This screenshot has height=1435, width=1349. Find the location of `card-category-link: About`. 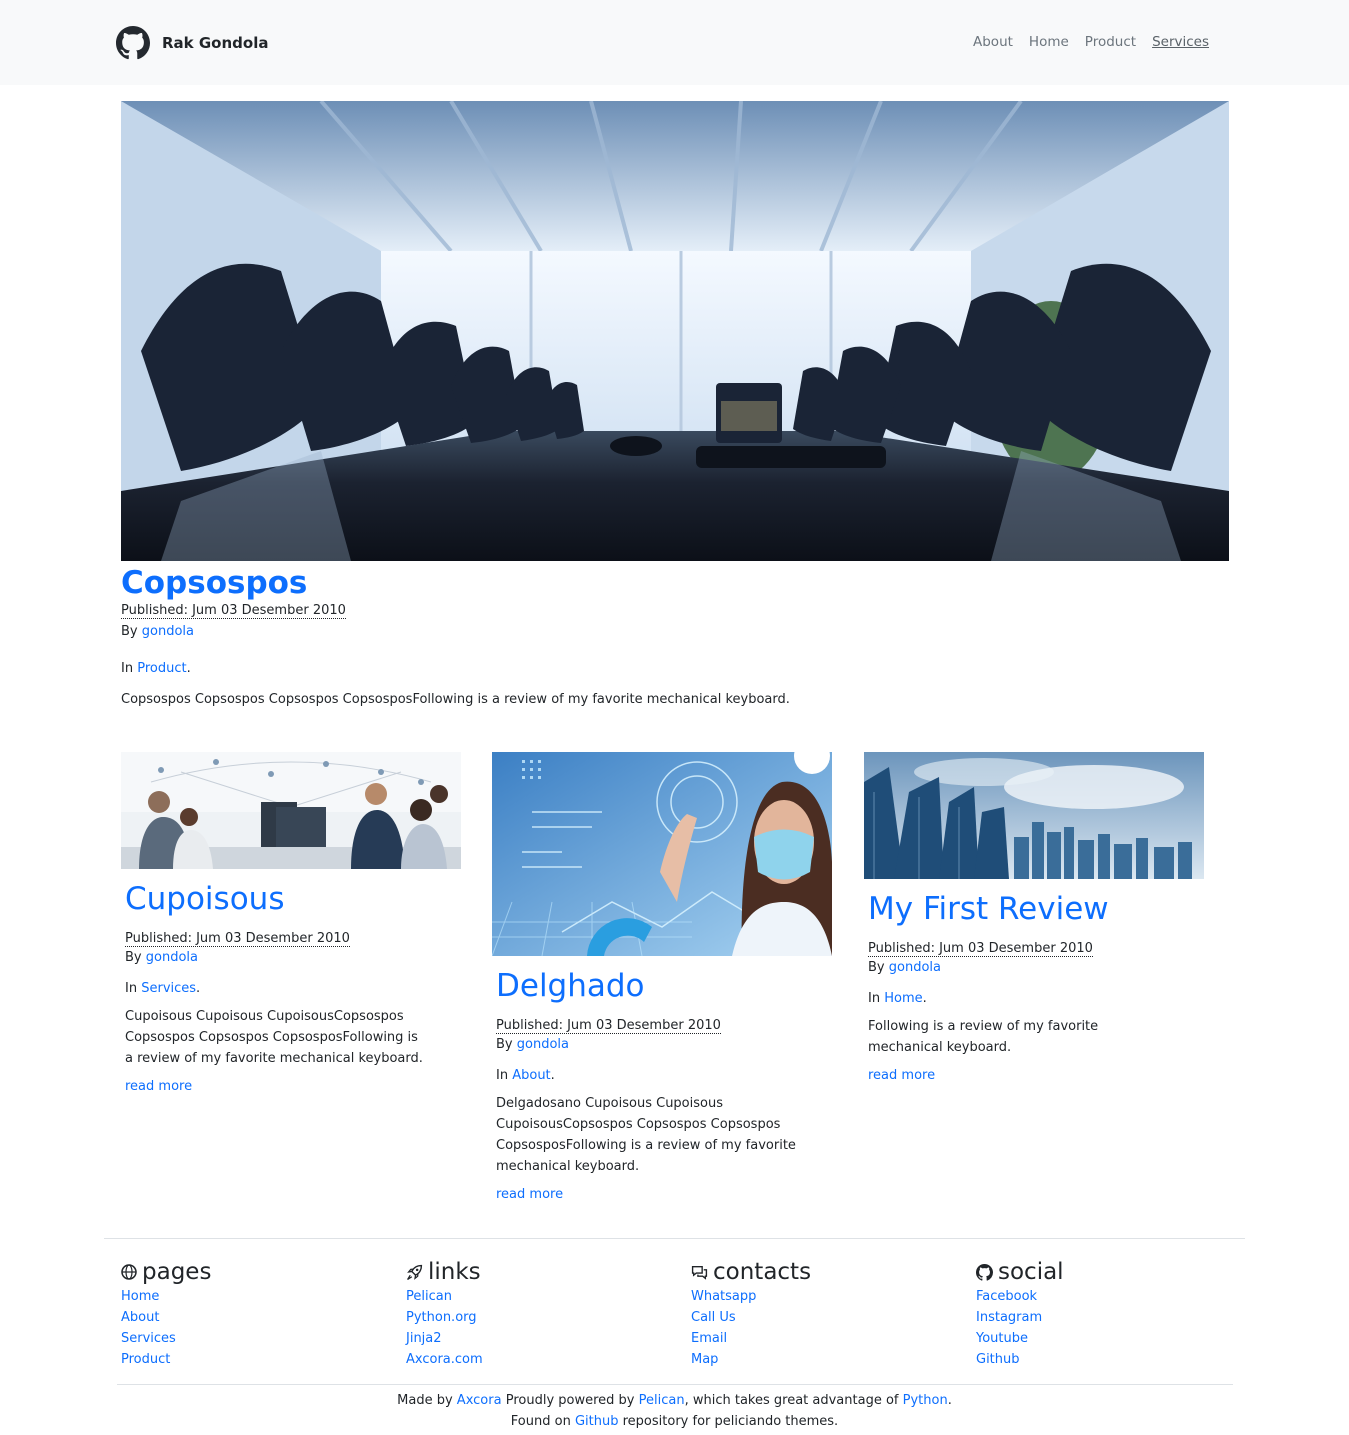

card-category-link: About is located at coordinates (531, 1075).